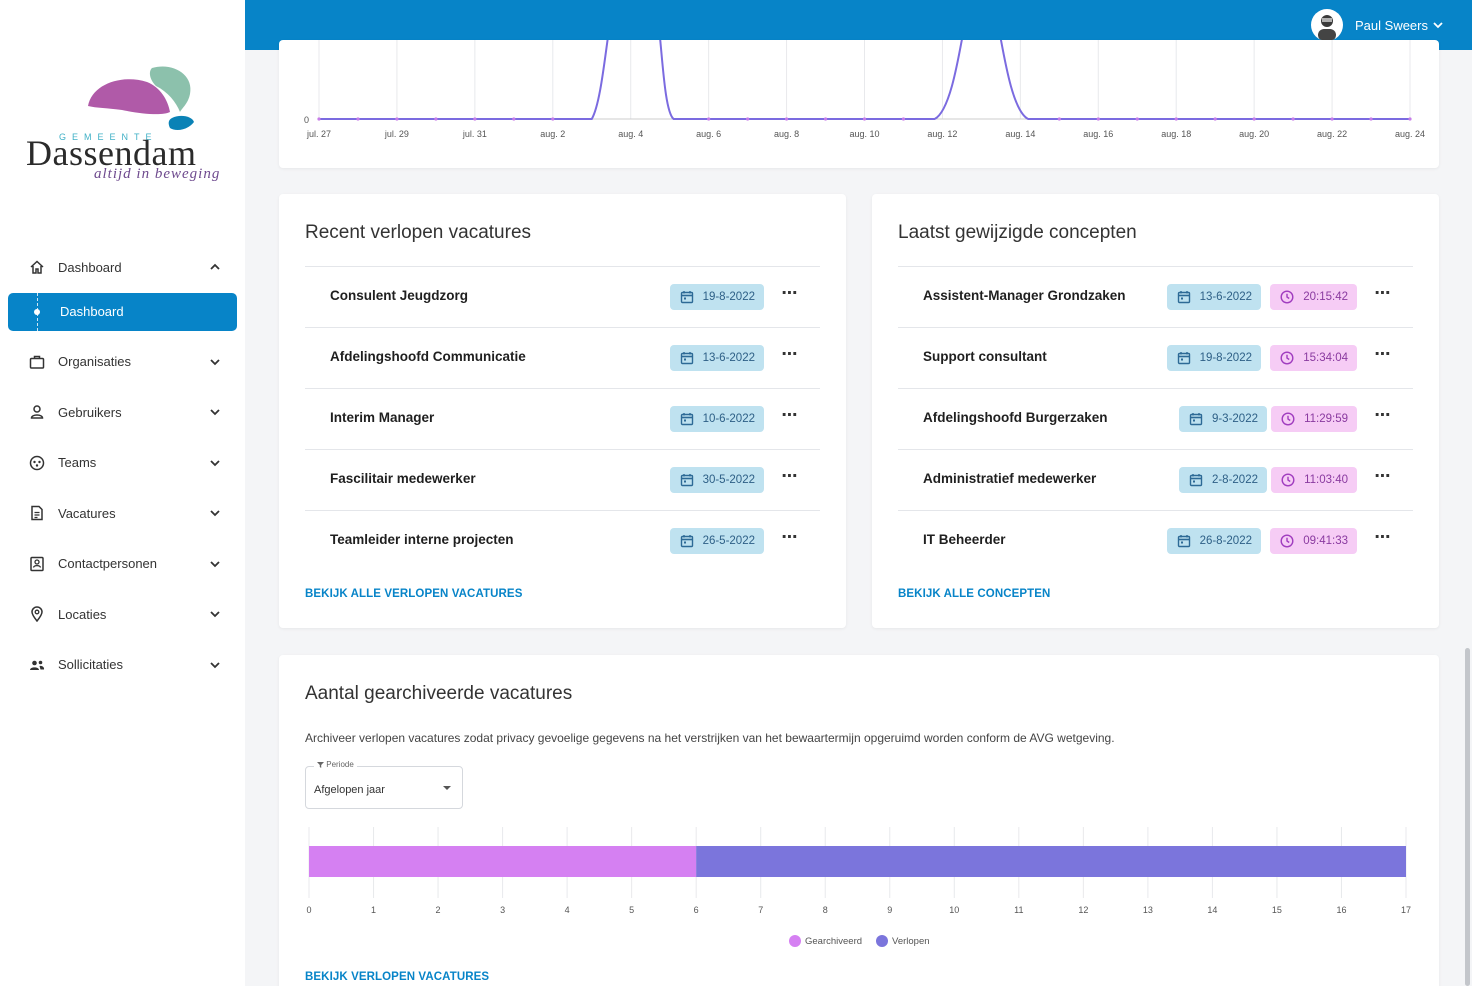  What do you see at coordinates (108, 564) in the screenshot?
I see `sidebar-item-label: Contactpersonen` at bounding box center [108, 564].